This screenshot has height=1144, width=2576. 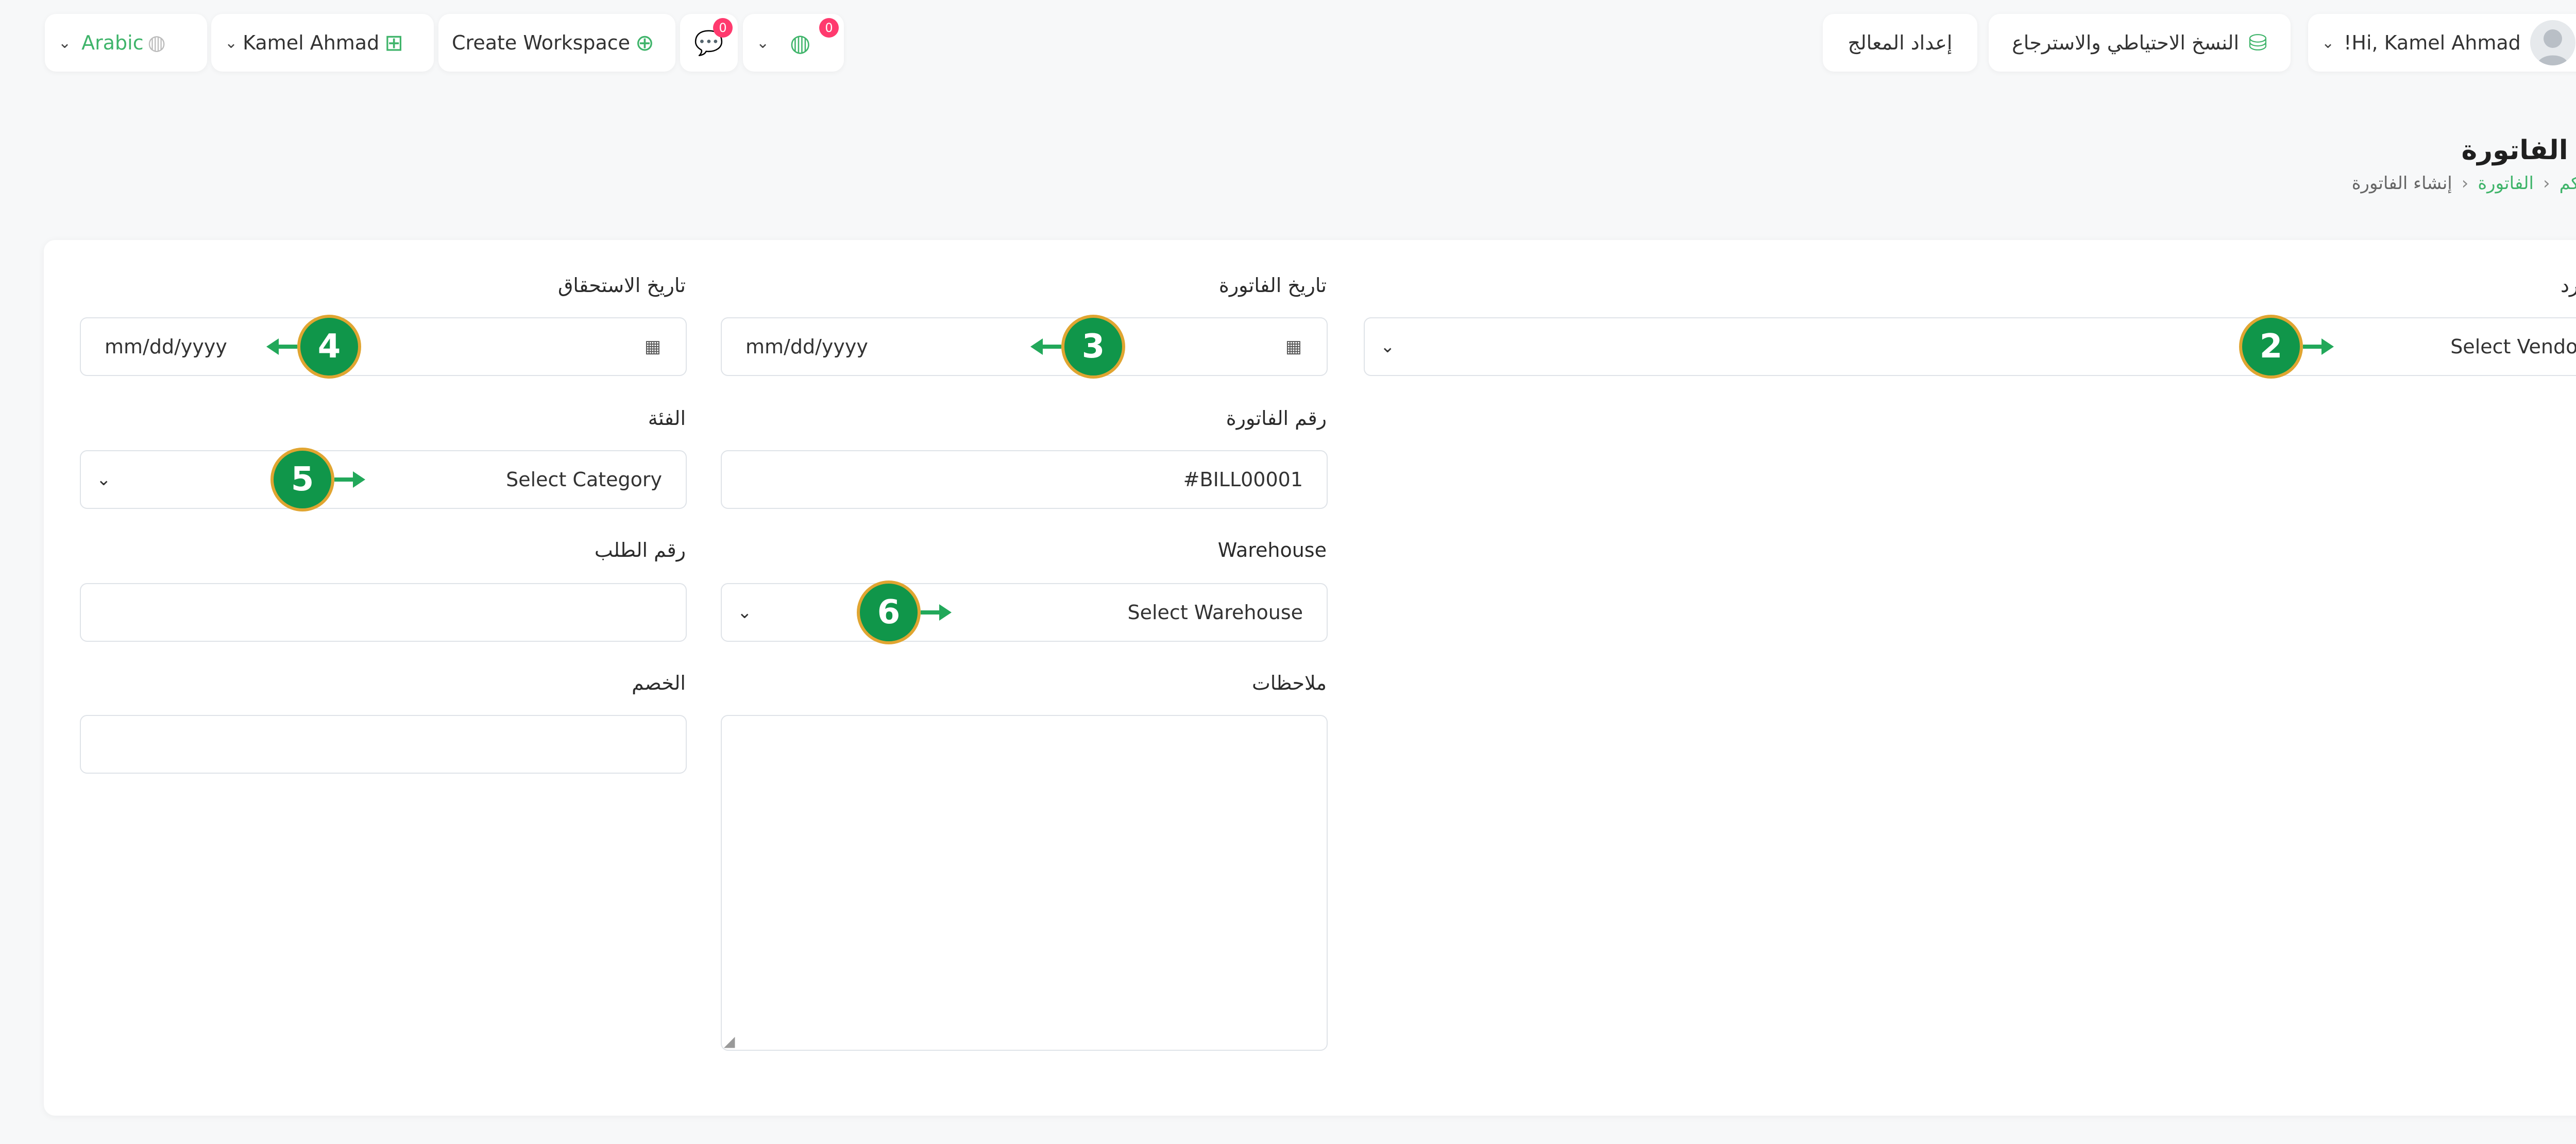 I want to click on breadcrumb-dashboard: لوحة التحكم, so click(x=2568, y=183).